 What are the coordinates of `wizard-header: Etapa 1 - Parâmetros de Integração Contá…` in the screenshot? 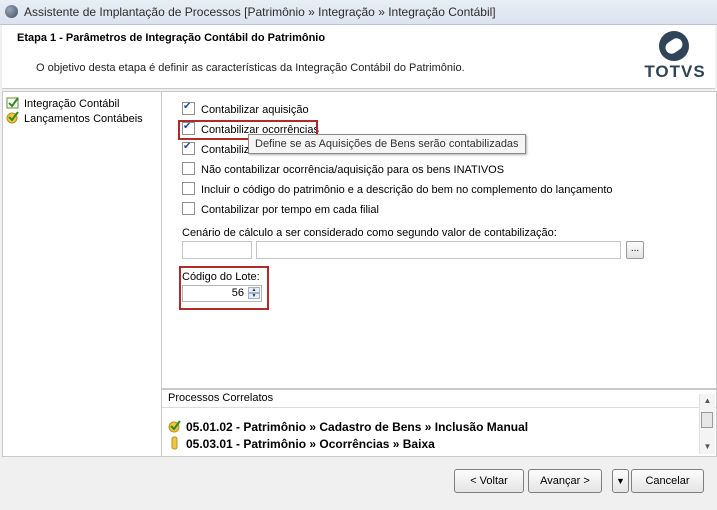 It's located at (358, 57).